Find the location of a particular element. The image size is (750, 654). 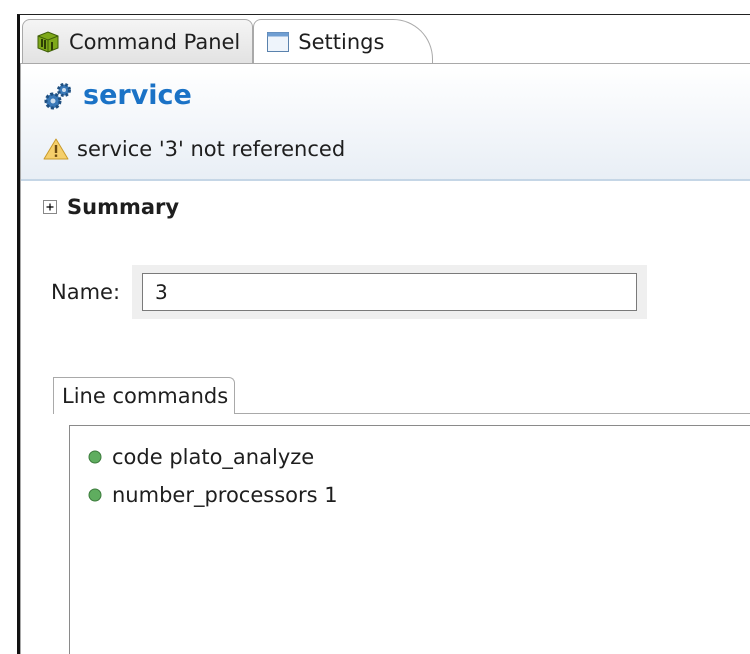

expand-toggle is located at coordinates (50, 207).